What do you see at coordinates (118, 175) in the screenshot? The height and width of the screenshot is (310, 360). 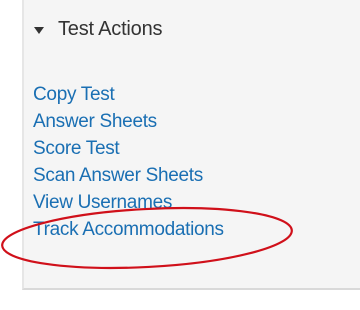 I see `scan-answer-sheets-link: Scan Answer Sheets` at bounding box center [118, 175].